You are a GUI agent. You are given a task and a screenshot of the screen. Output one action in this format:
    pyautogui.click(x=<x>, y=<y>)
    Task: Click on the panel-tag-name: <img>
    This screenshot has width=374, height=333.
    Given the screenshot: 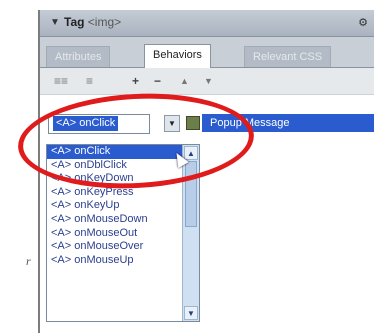 What is the action you would take?
    pyautogui.click(x=104, y=22)
    